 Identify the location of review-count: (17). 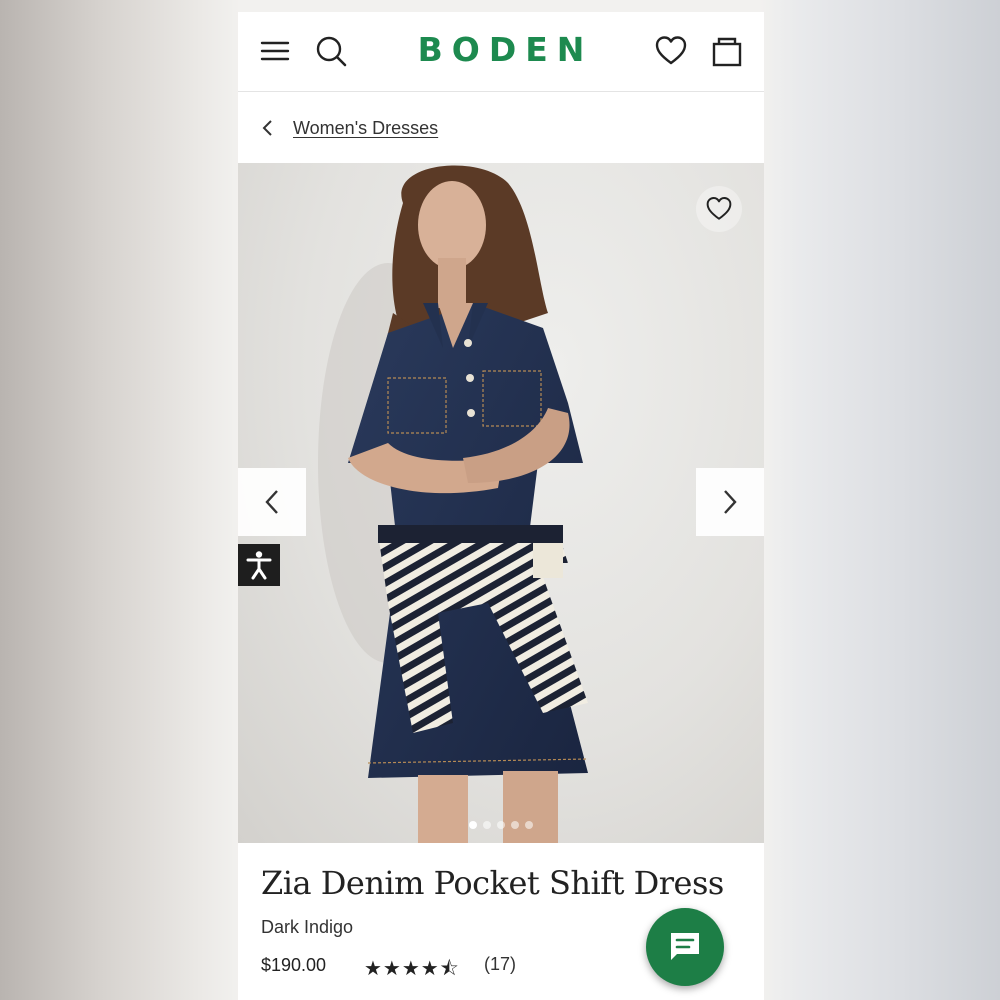
(500, 964).